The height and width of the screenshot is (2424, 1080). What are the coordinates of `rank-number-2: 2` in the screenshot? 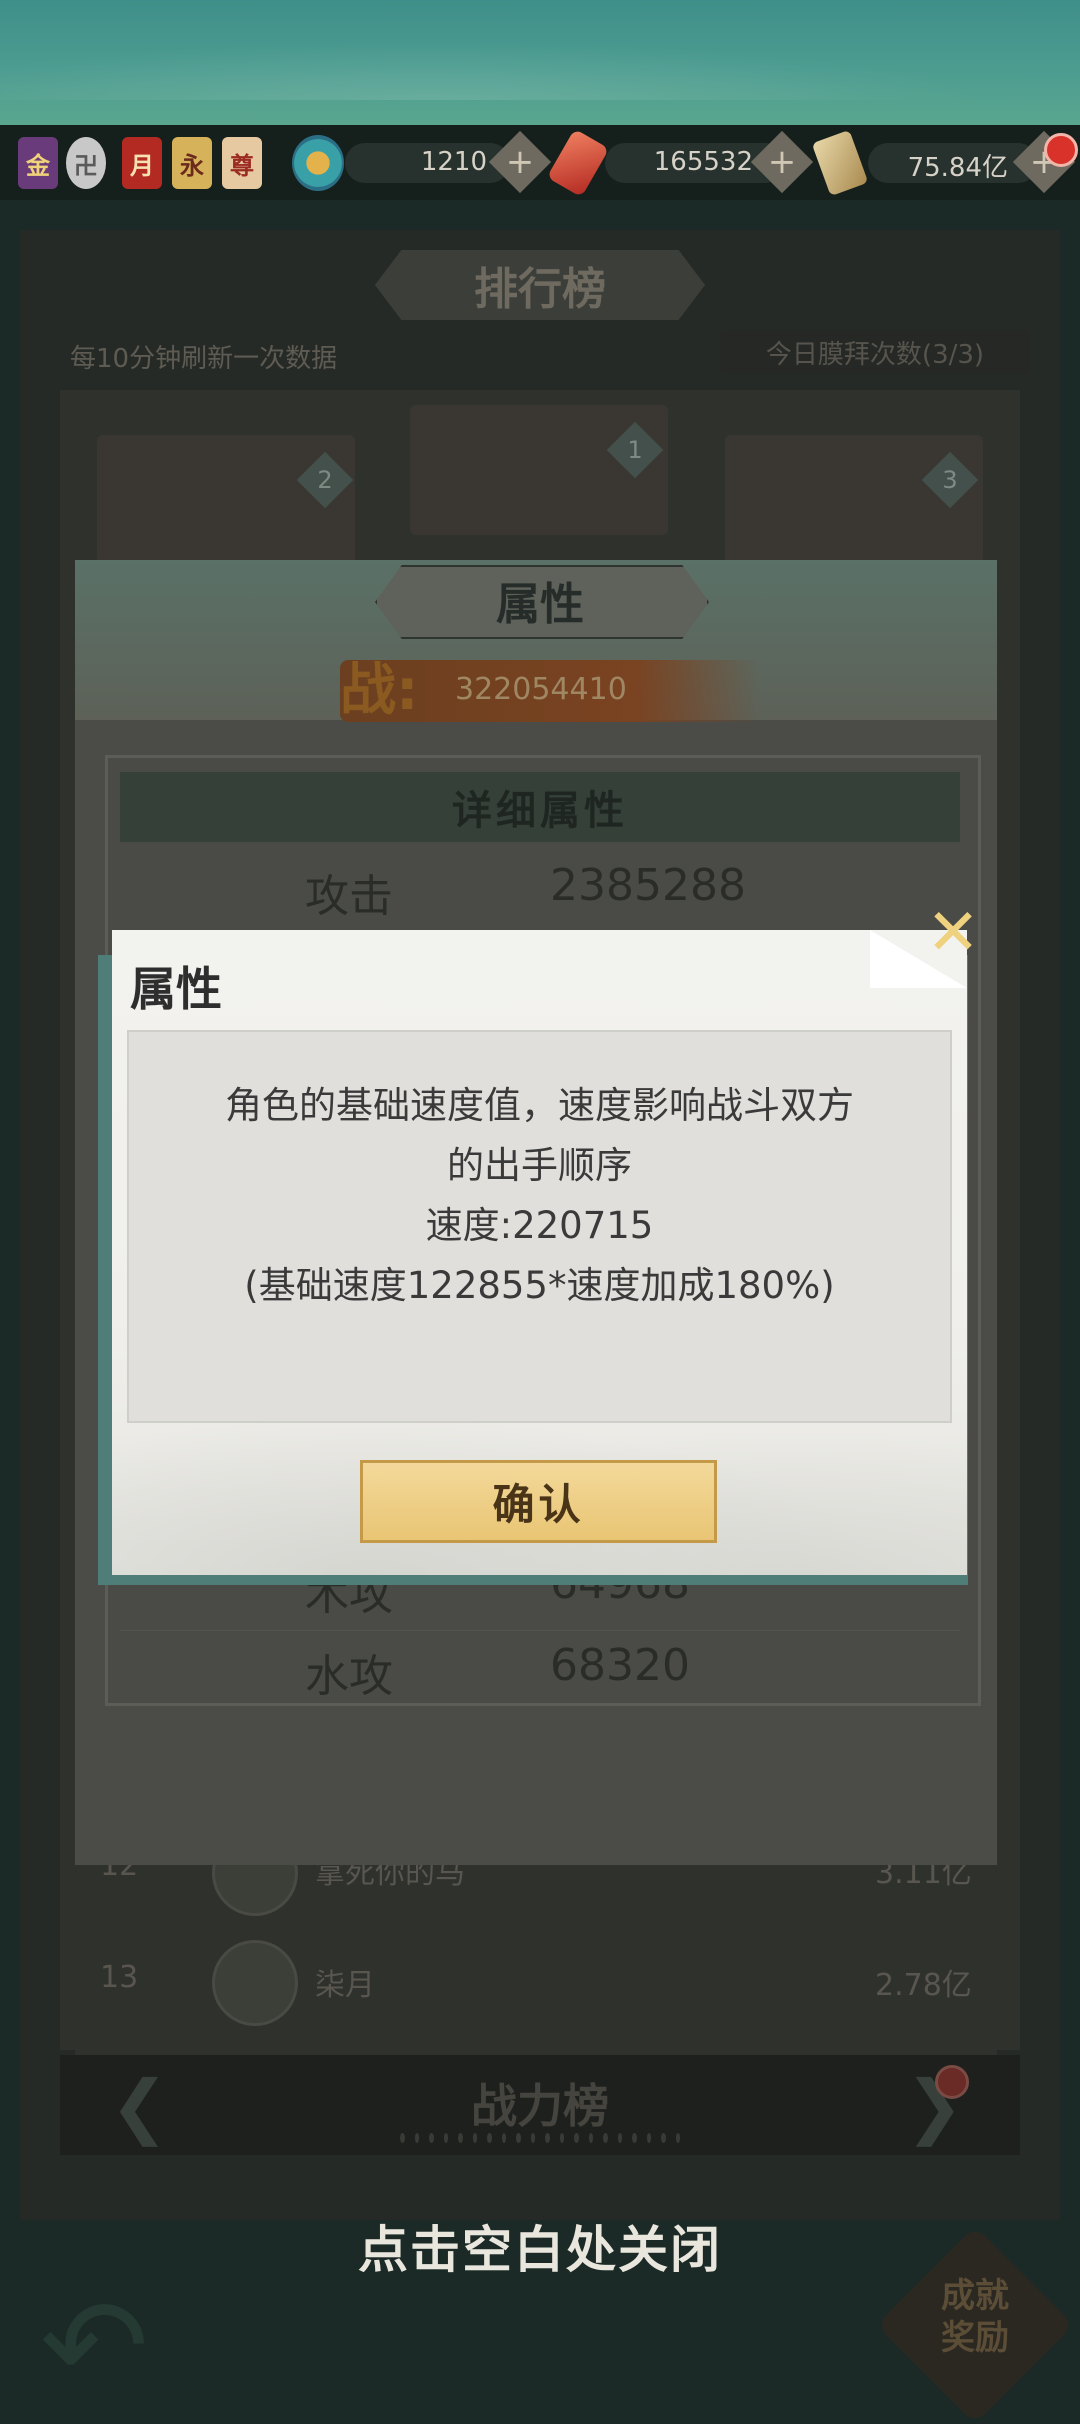 It's located at (325, 480).